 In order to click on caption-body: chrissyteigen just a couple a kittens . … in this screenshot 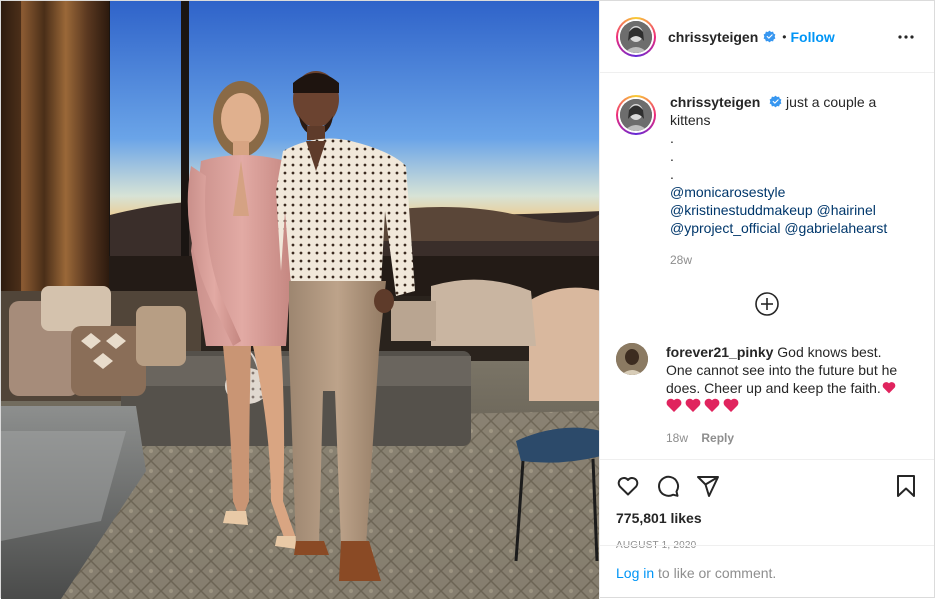, I will do `click(794, 181)`.